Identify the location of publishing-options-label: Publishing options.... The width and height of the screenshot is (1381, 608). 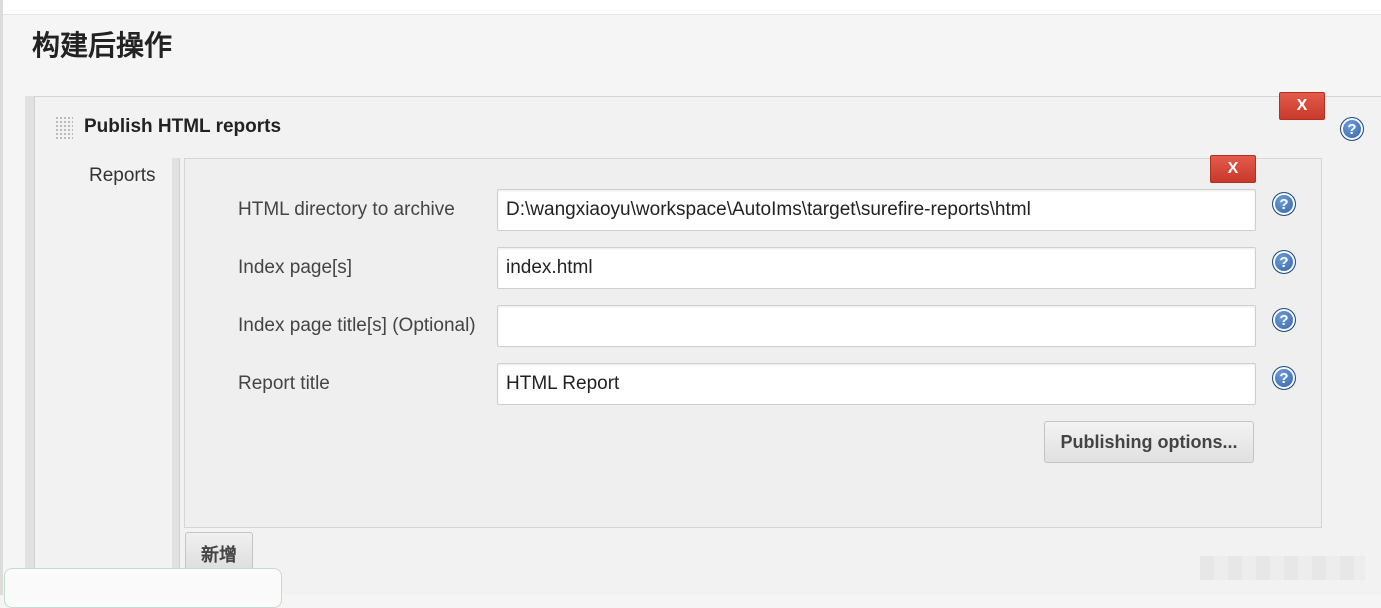
(1149, 441).